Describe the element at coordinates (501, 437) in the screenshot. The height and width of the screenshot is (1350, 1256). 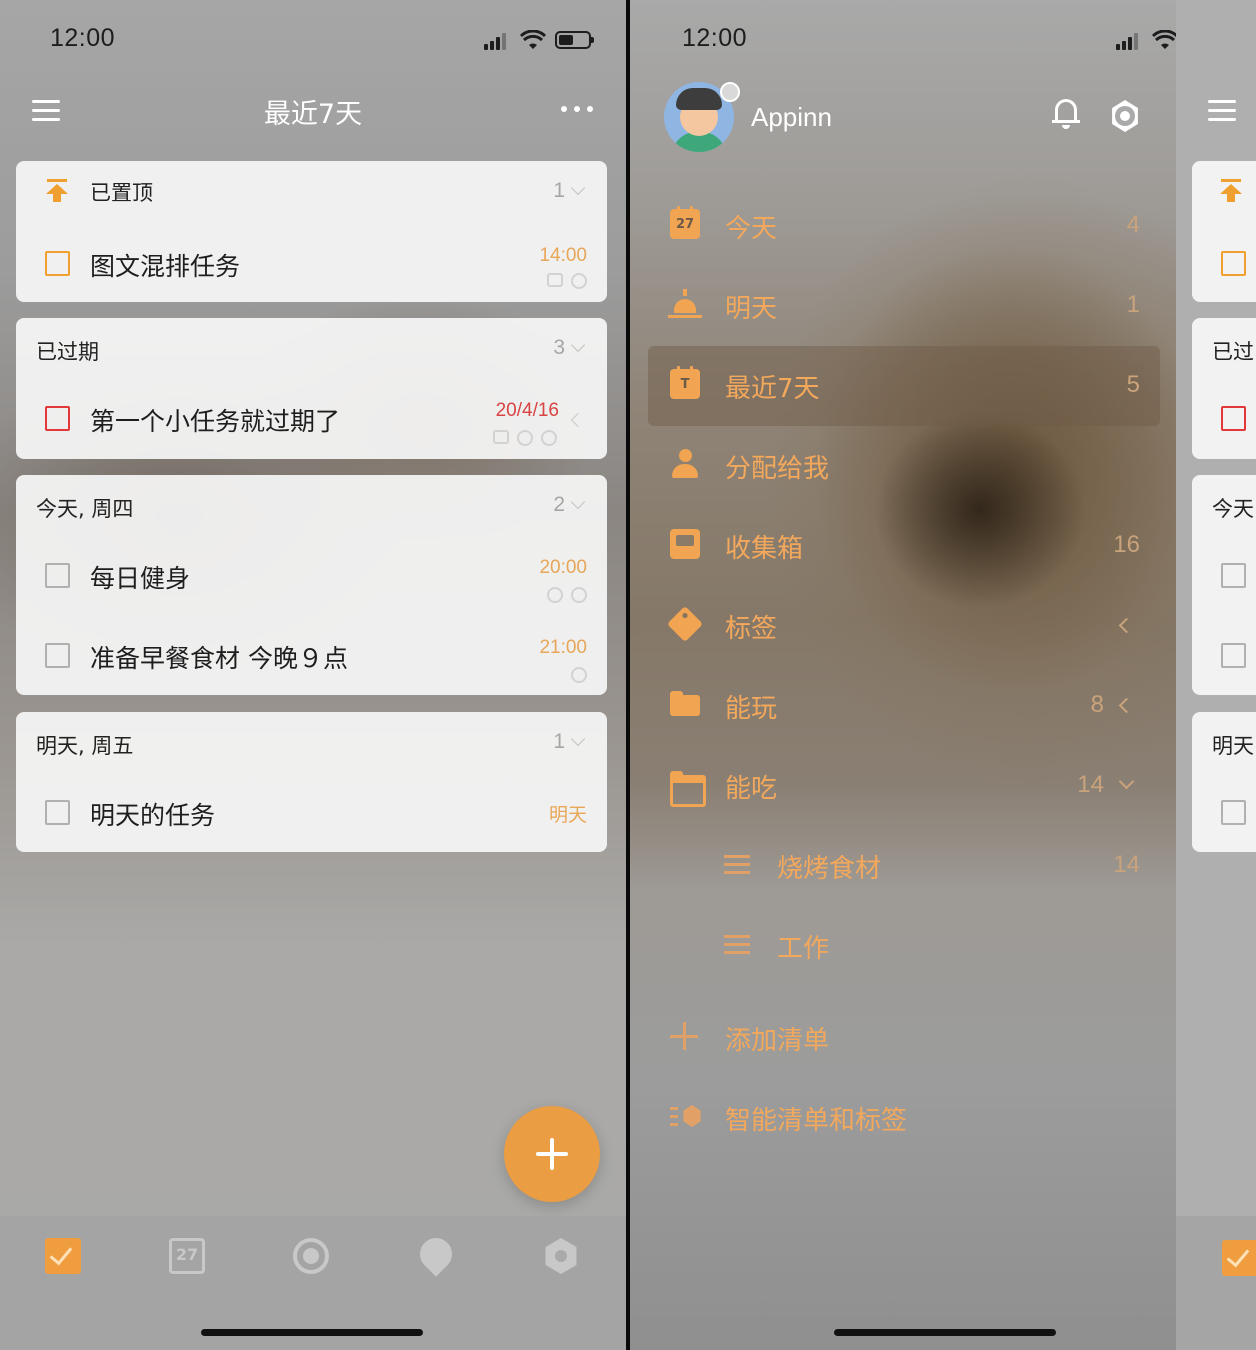
I see `subtask-icon` at that location.